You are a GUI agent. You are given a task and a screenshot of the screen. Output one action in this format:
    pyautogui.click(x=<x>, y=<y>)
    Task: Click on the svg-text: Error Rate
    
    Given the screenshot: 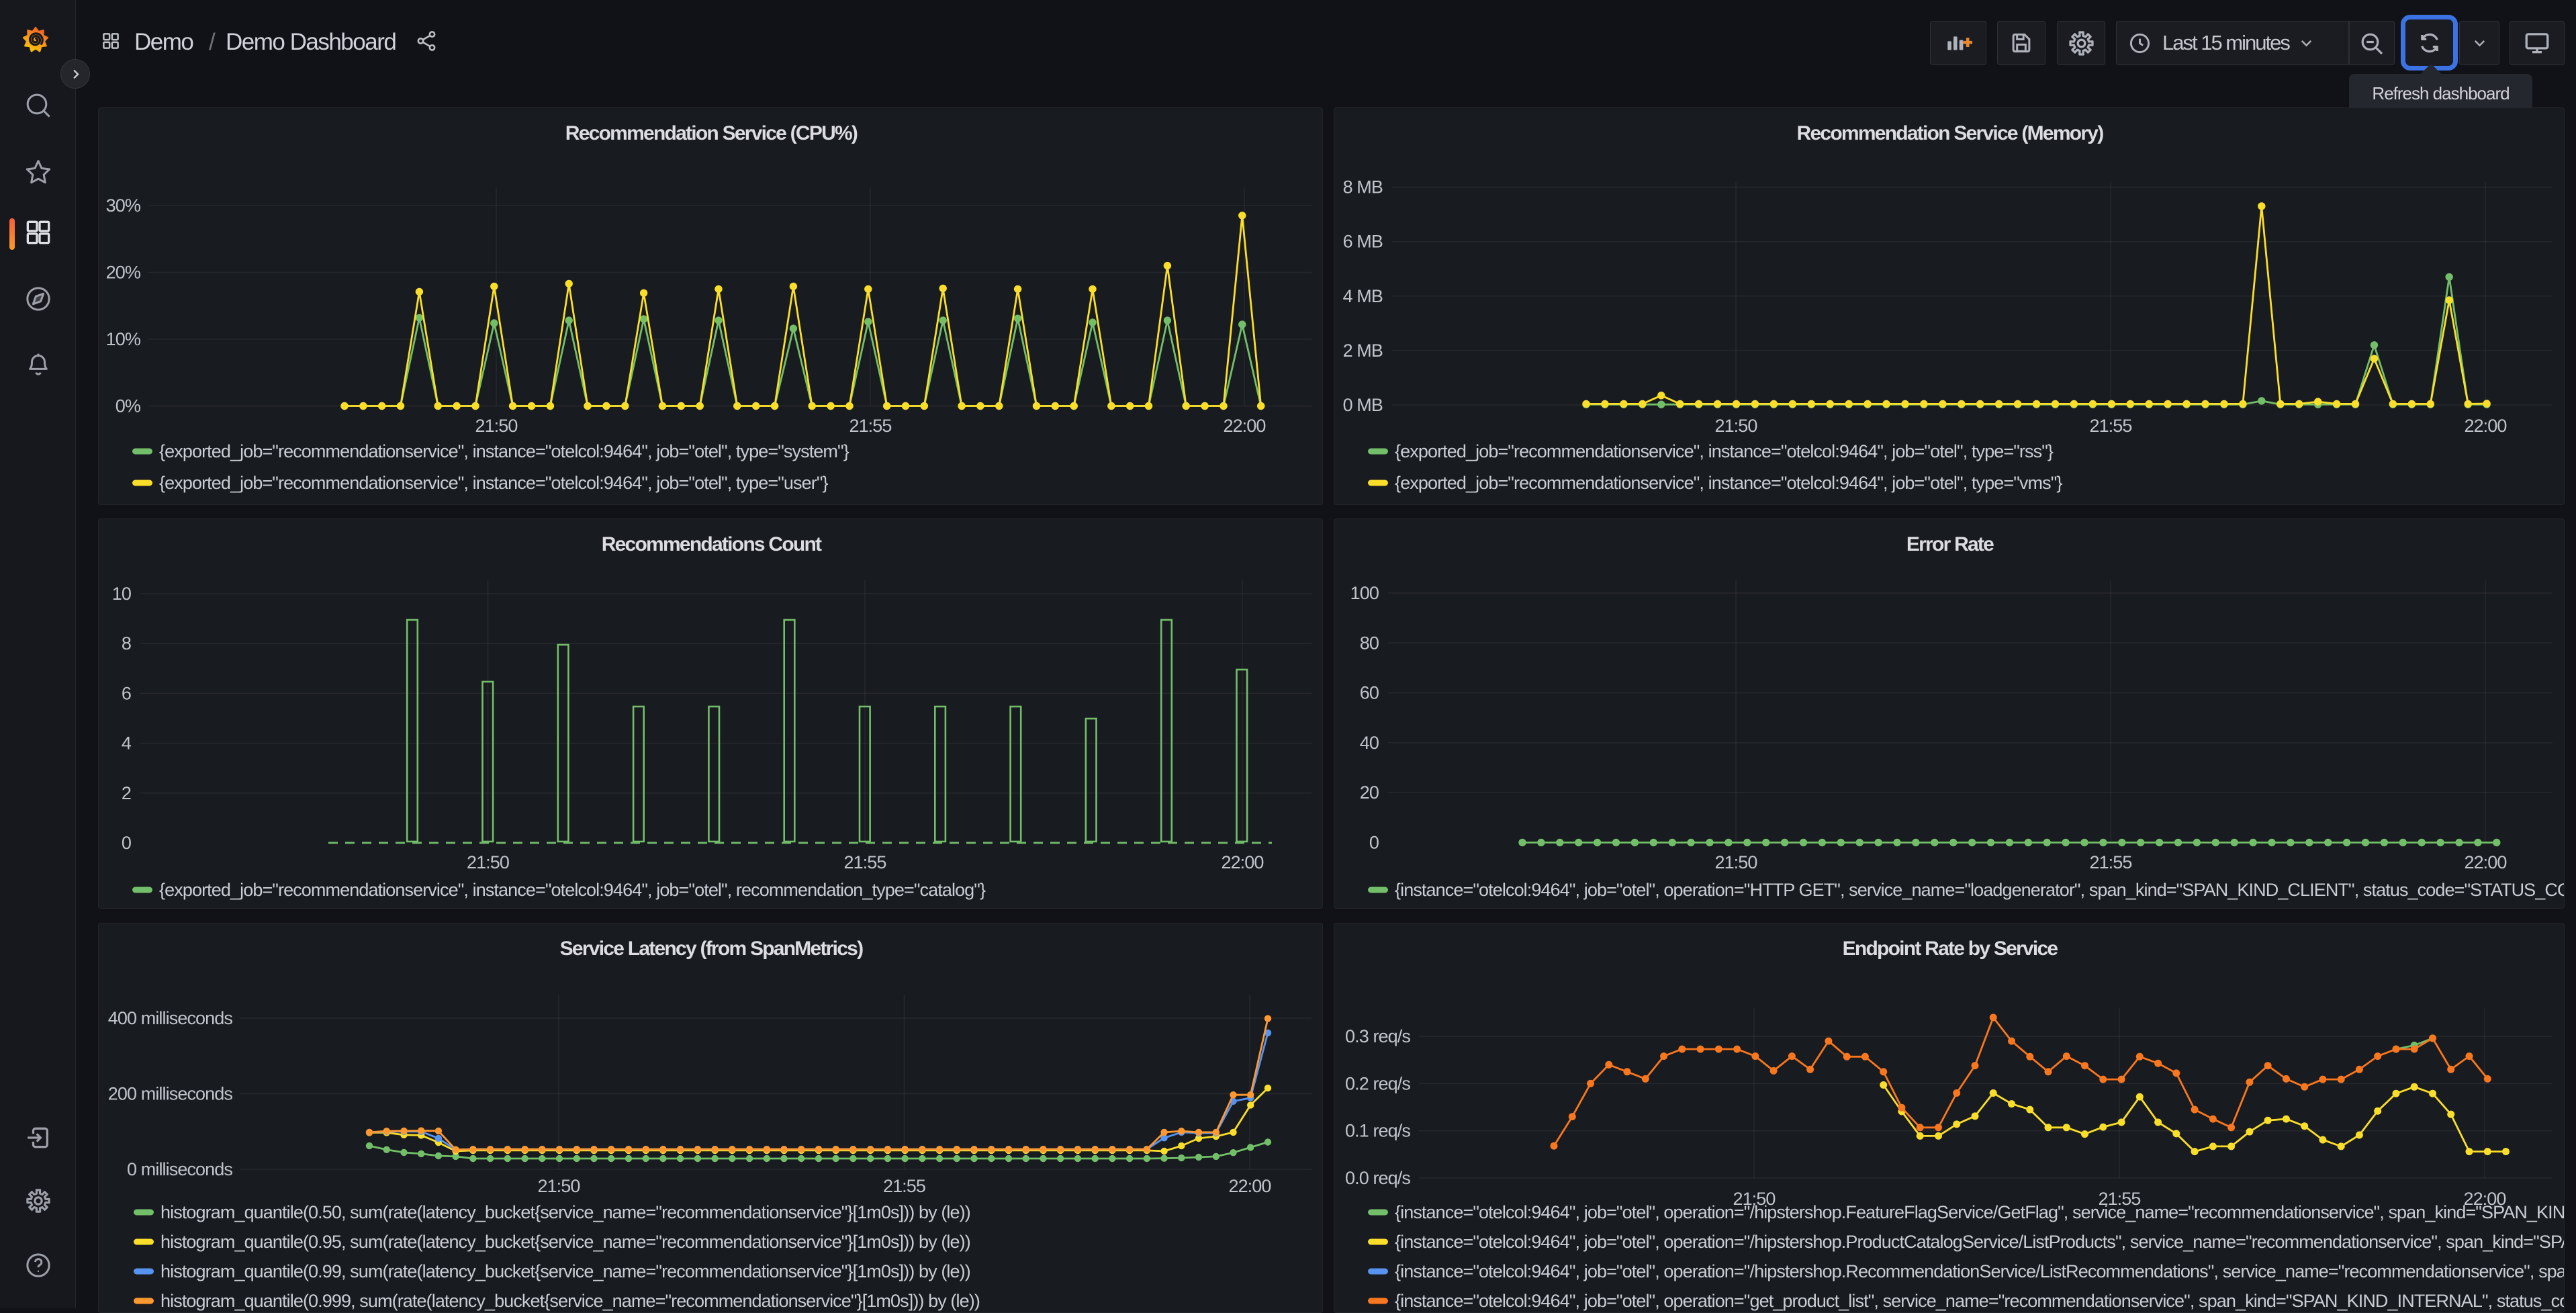 What is the action you would take?
    pyautogui.click(x=1950, y=544)
    